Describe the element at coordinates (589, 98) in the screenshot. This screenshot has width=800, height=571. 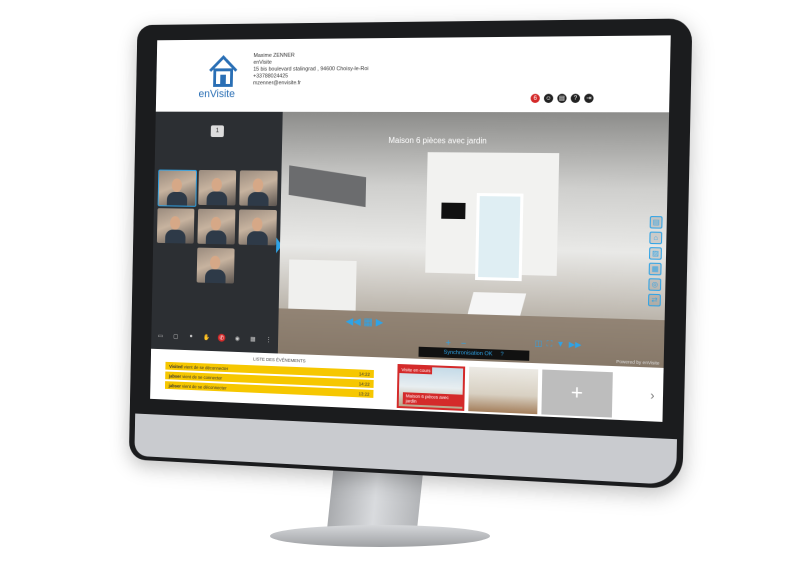
I see `exit-icon: ⇥` at that location.